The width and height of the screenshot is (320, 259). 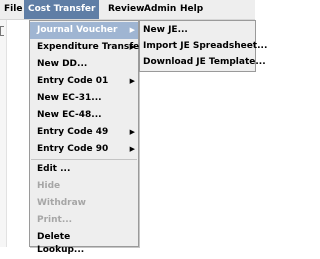 I want to click on menu-file: File, so click(x=13, y=9).